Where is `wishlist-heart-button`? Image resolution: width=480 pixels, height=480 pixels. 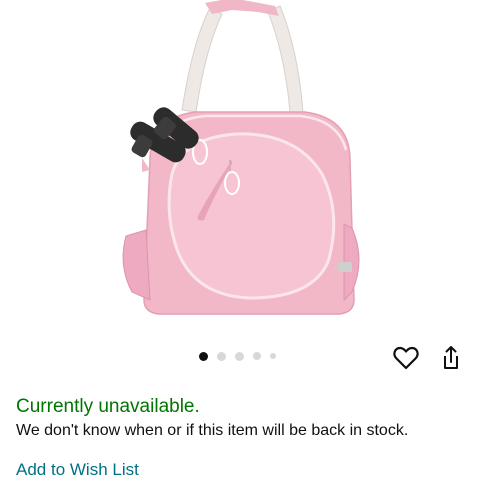
wishlist-heart-button is located at coordinates (406, 358).